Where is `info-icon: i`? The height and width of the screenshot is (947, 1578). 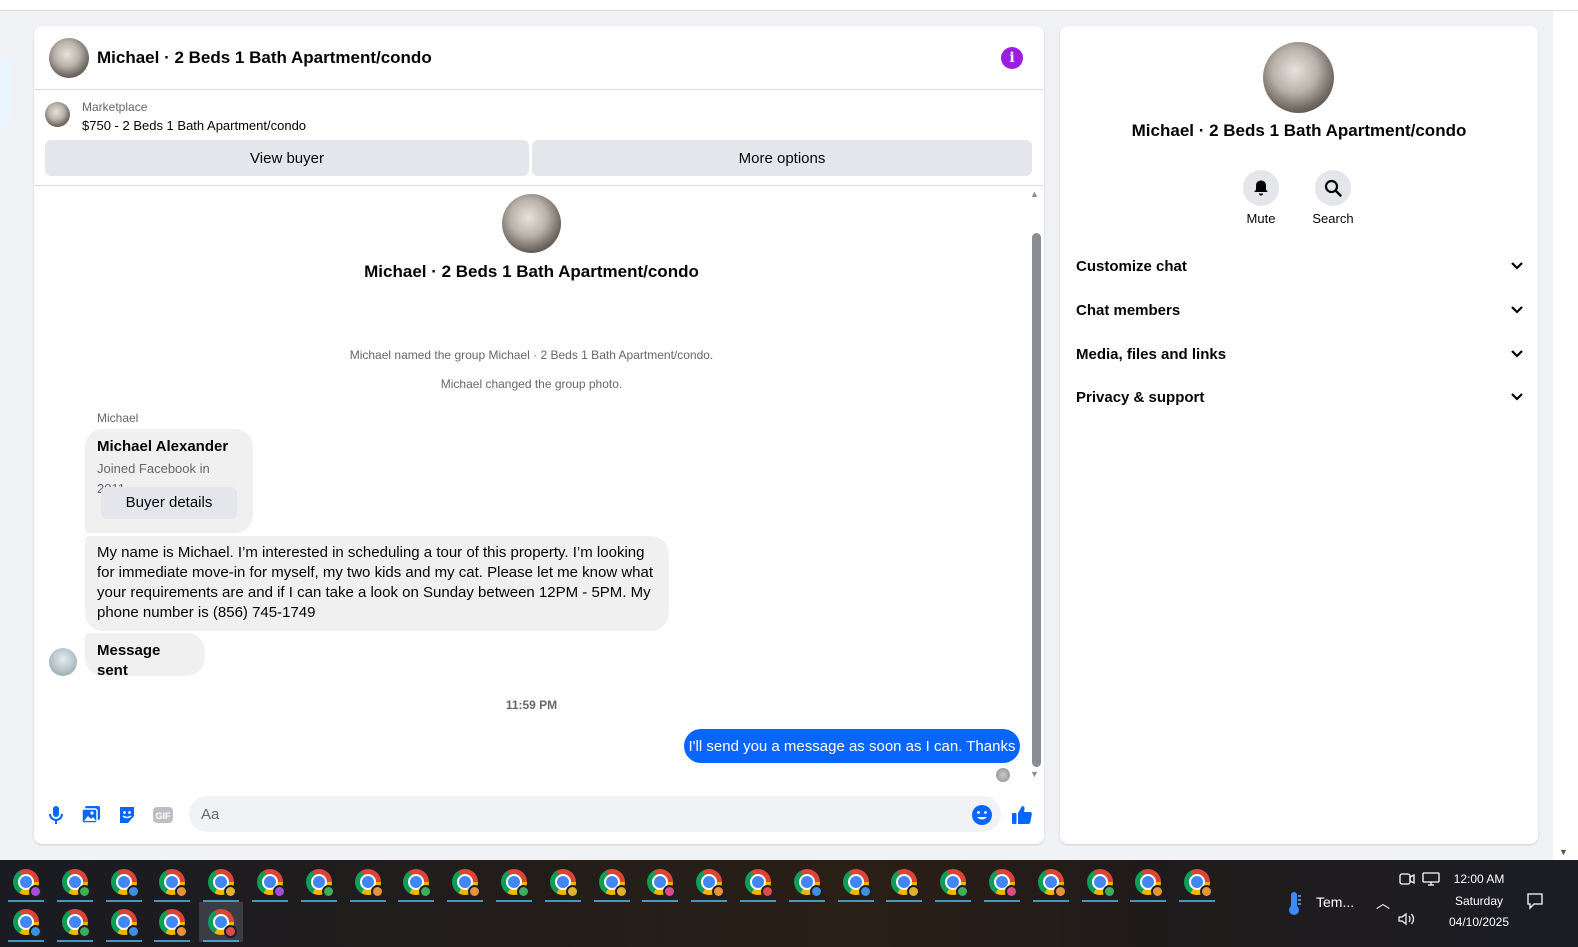 info-icon: i is located at coordinates (1012, 58).